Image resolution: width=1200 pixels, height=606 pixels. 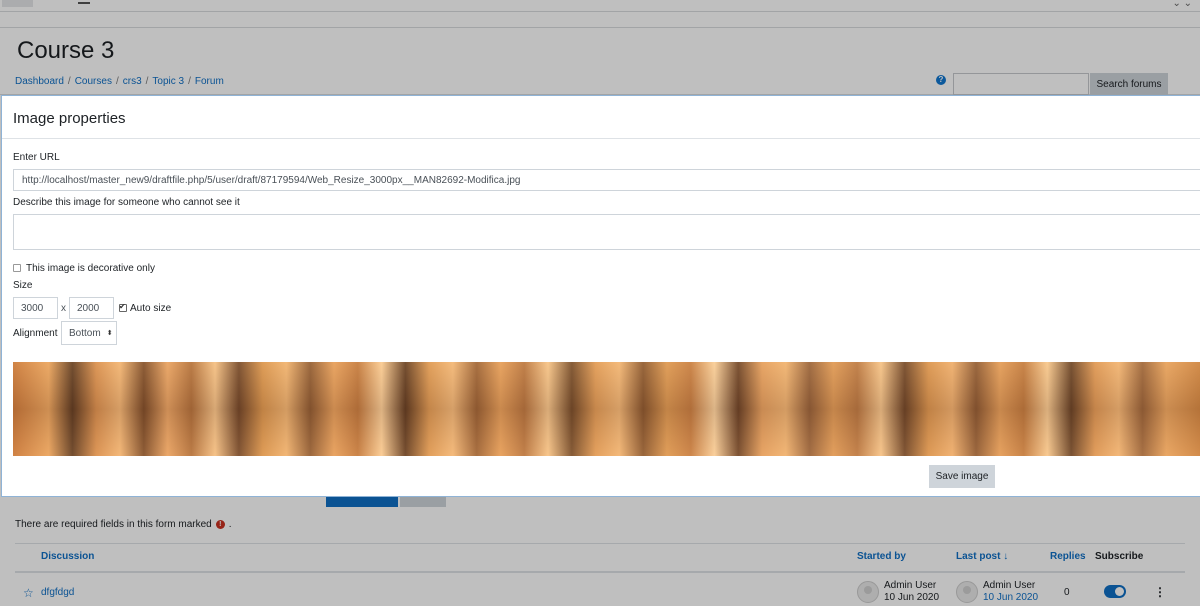 I want to click on width-input: 3000, so click(x=35, y=308).